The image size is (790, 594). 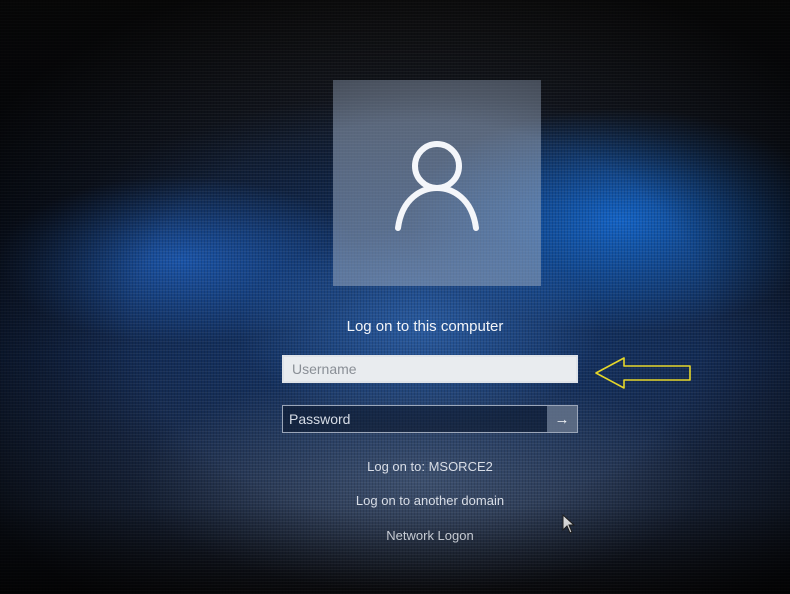 What do you see at coordinates (414, 419) in the screenshot?
I see `password-input` at bounding box center [414, 419].